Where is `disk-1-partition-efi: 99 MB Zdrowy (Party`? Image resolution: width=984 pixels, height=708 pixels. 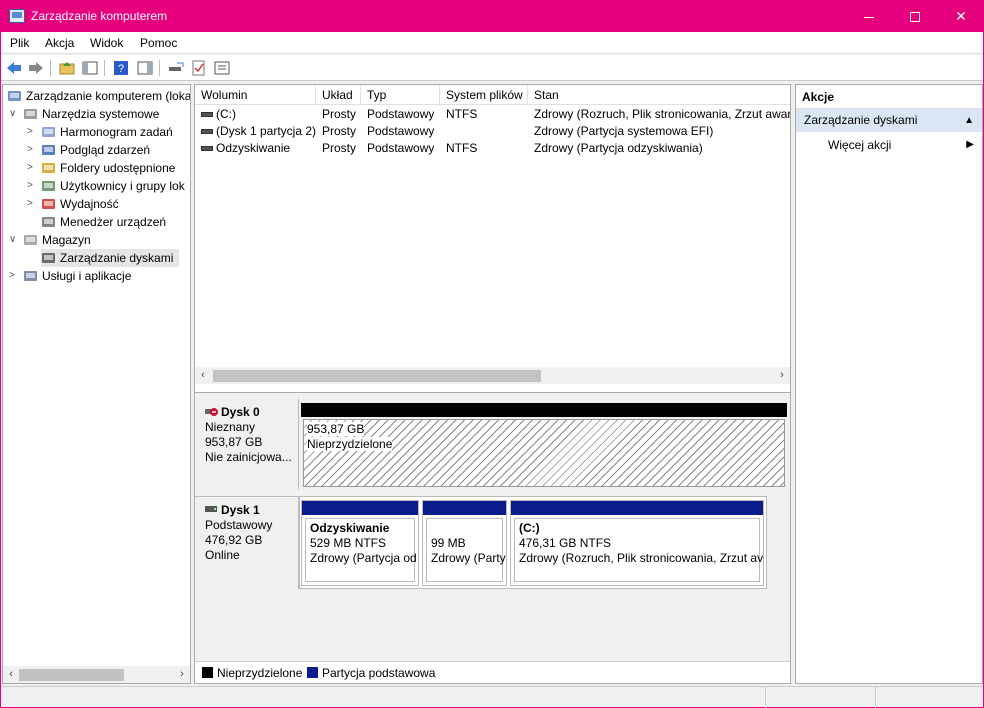 disk-1-partition-efi: 99 MB Zdrowy (Party is located at coordinates (464, 543).